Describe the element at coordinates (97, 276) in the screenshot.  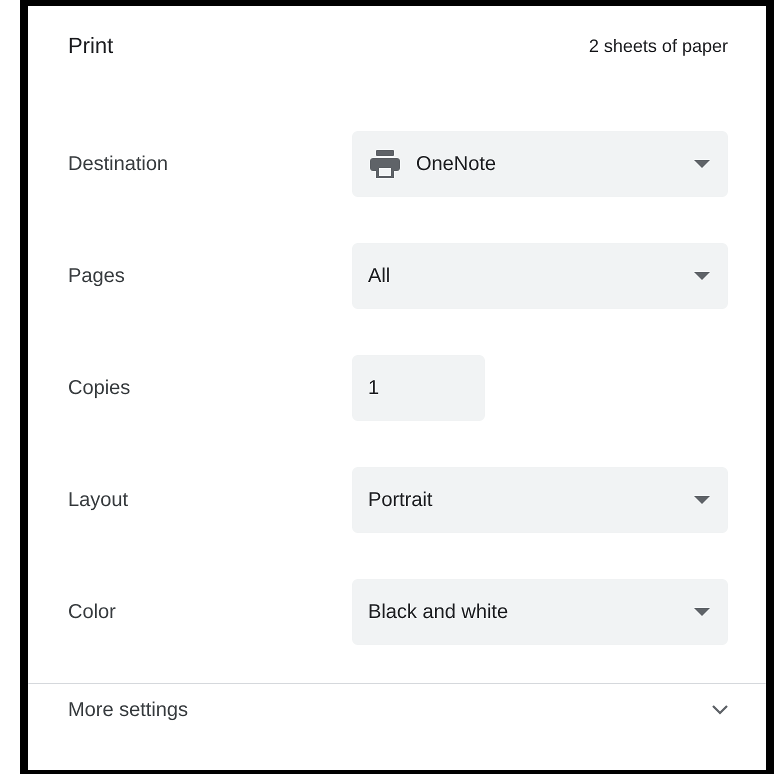
I see `setting-label: Pages` at that location.